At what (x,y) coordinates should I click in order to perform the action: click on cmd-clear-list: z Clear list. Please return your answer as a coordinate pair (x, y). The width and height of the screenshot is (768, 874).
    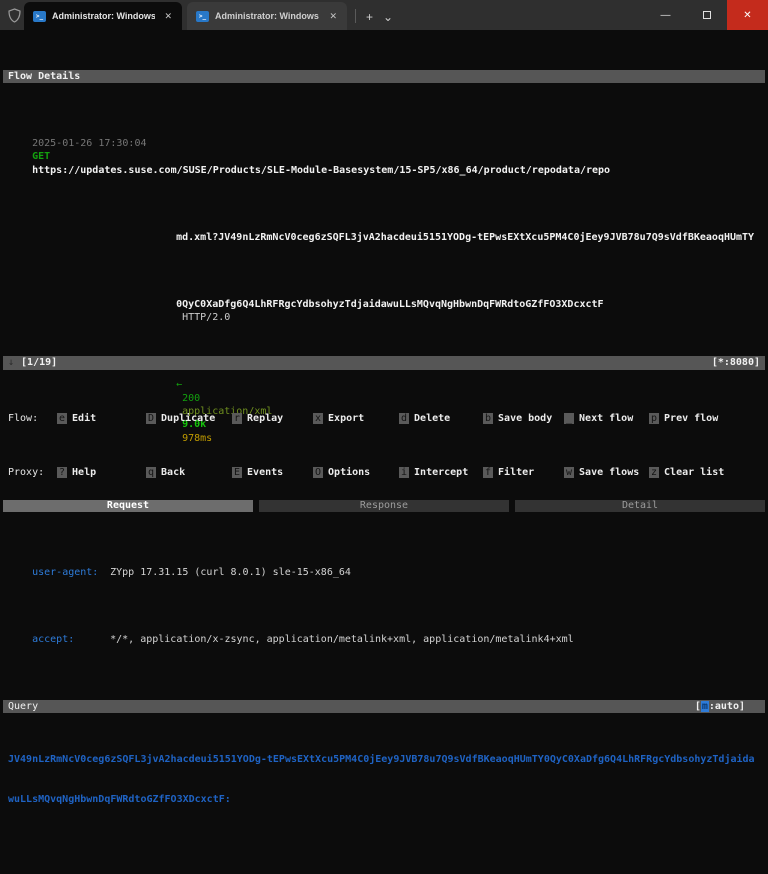
    Looking at the image, I should click on (707, 473).